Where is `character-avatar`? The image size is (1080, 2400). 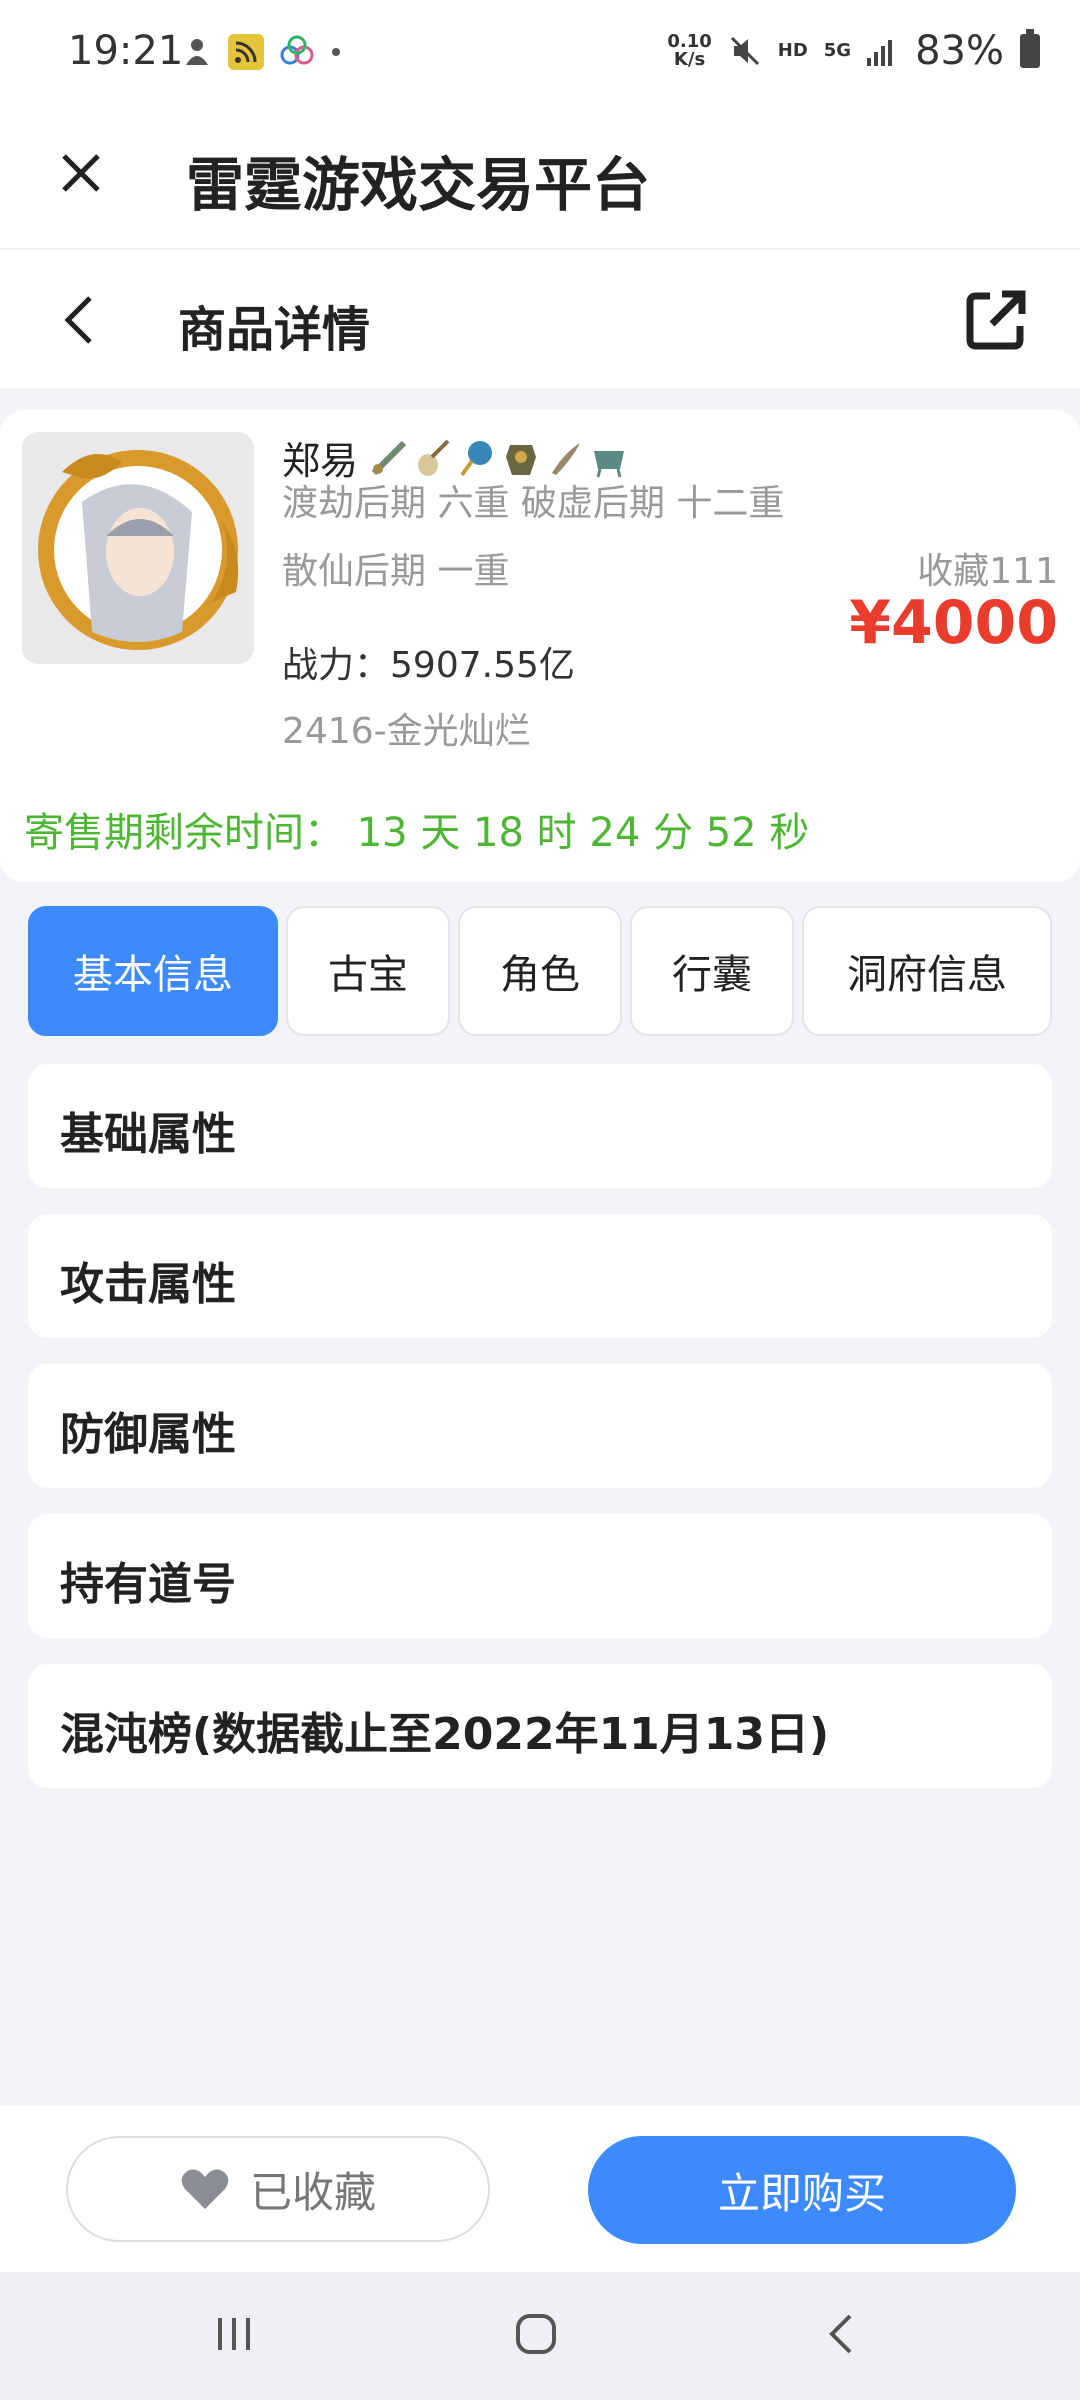 character-avatar is located at coordinates (138, 548).